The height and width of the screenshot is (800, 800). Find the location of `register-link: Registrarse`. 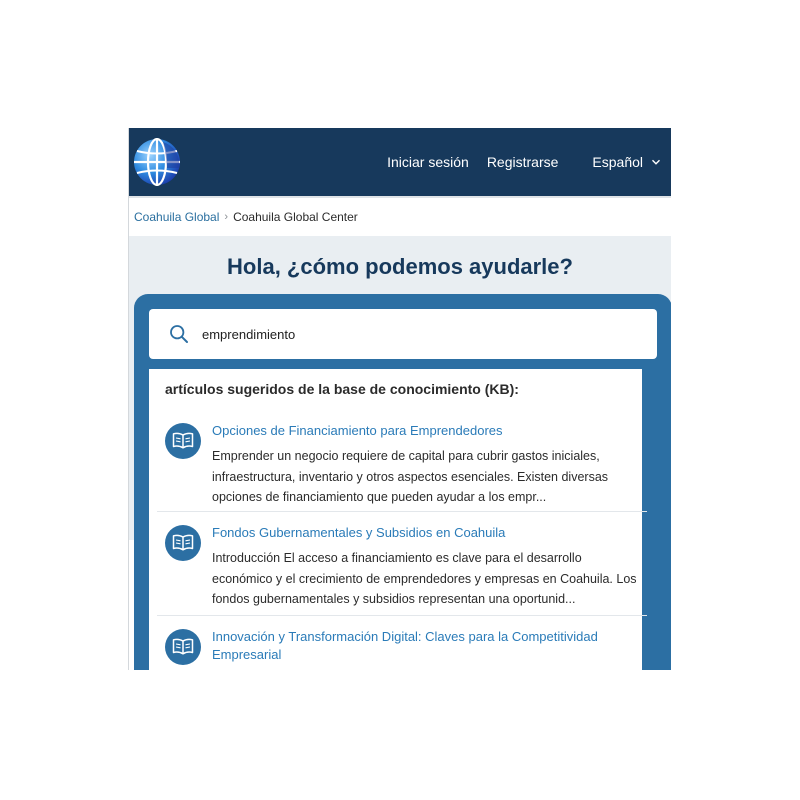

register-link: Registrarse is located at coordinates (523, 162).